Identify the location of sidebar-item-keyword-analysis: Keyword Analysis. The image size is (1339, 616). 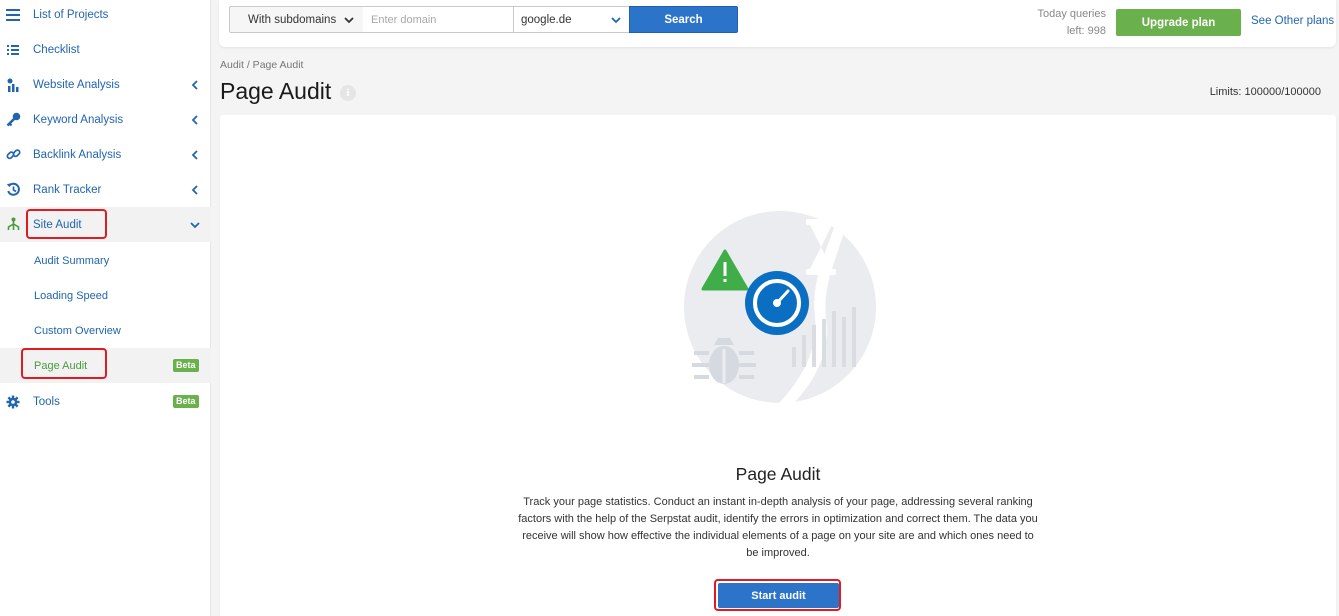
(105, 119).